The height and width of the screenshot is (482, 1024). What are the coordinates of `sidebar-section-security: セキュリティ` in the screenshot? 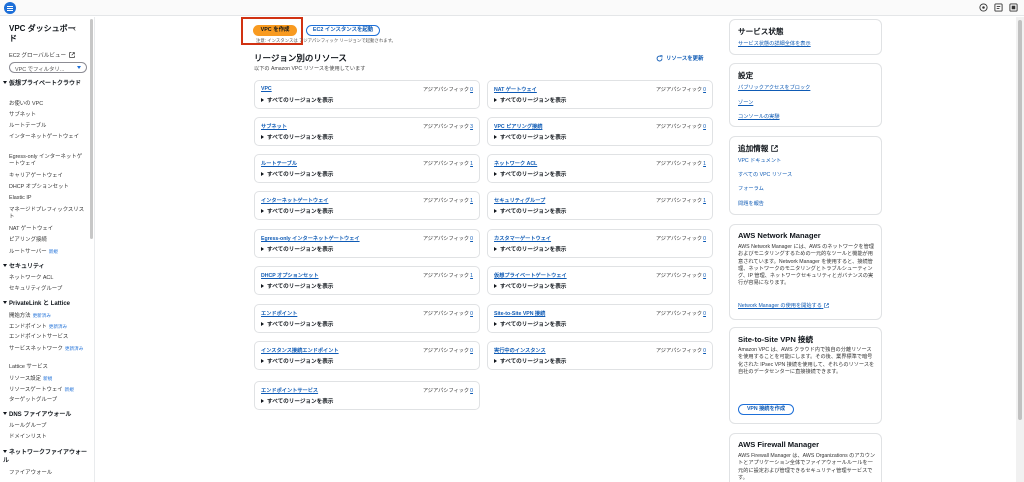 It's located at (46, 267).